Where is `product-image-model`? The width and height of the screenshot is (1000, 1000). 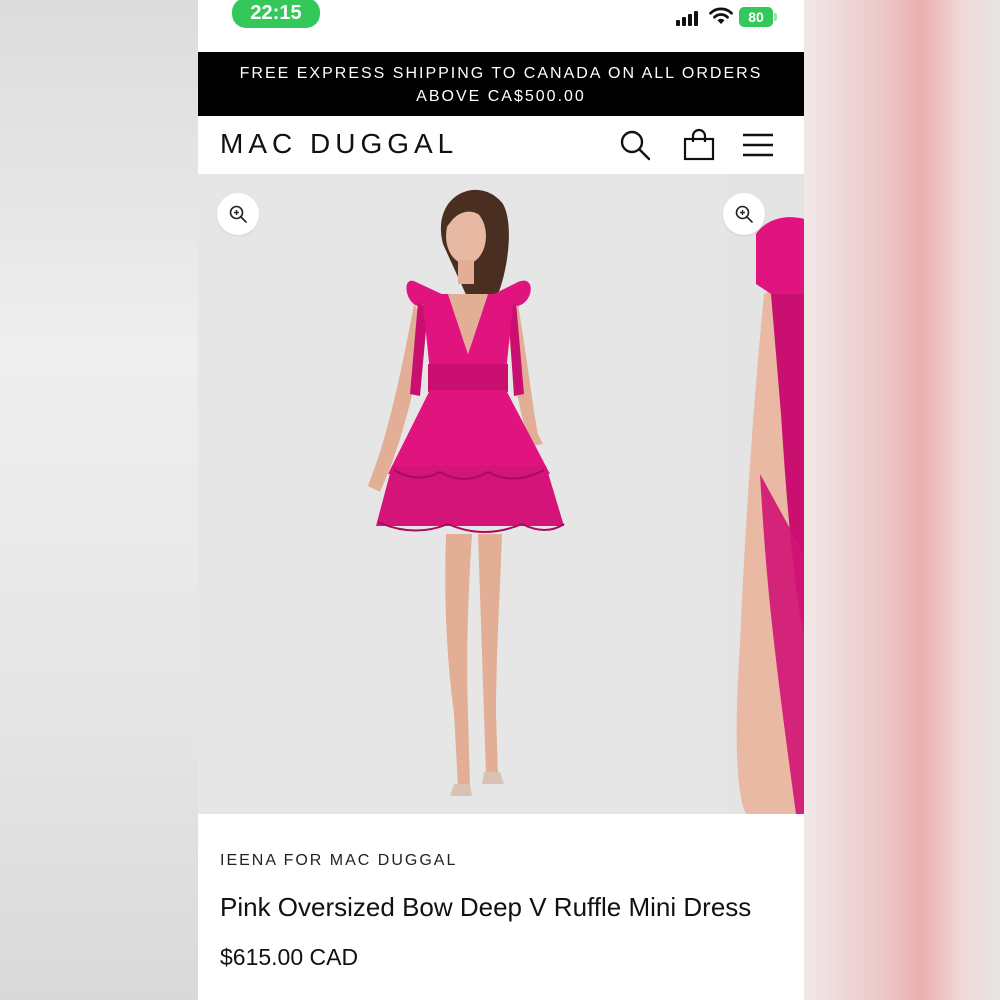 product-image-model is located at coordinates (466, 492).